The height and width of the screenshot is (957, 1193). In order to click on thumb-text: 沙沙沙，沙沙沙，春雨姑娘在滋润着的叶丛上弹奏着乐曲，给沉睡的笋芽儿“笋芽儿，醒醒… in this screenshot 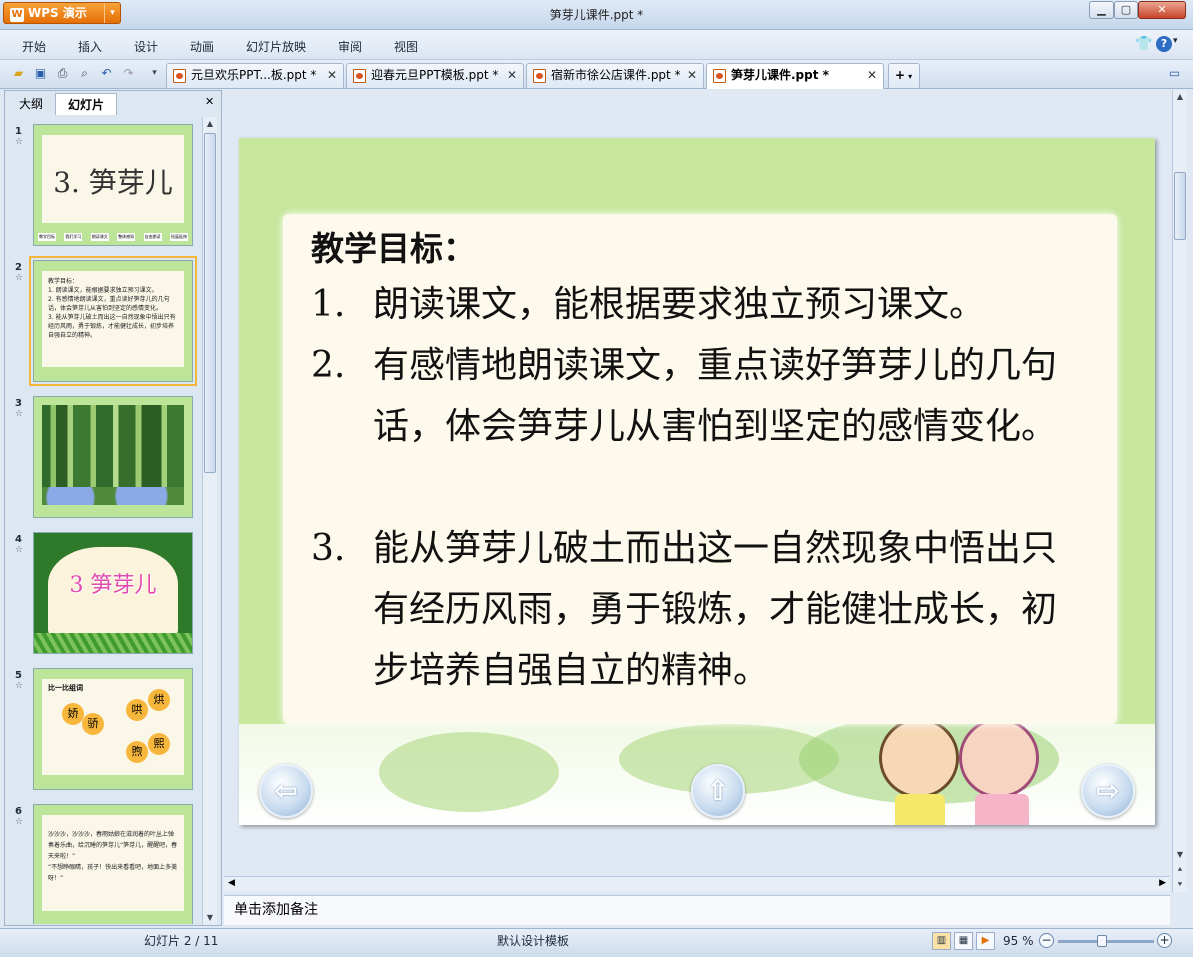, I will do `click(113, 856)`.